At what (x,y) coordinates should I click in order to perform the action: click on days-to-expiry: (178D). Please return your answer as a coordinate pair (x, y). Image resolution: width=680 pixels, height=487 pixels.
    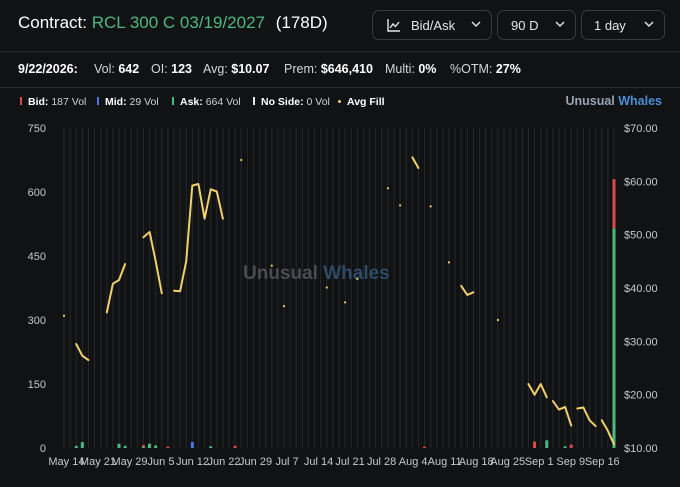
    Looking at the image, I should click on (301, 22).